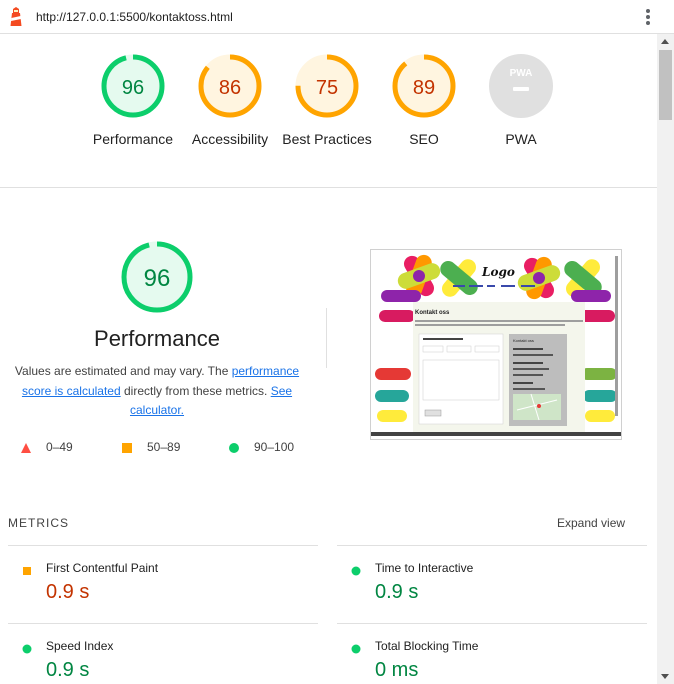 The height and width of the screenshot is (684, 674). I want to click on category-label: Best Practices, so click(327, 139).